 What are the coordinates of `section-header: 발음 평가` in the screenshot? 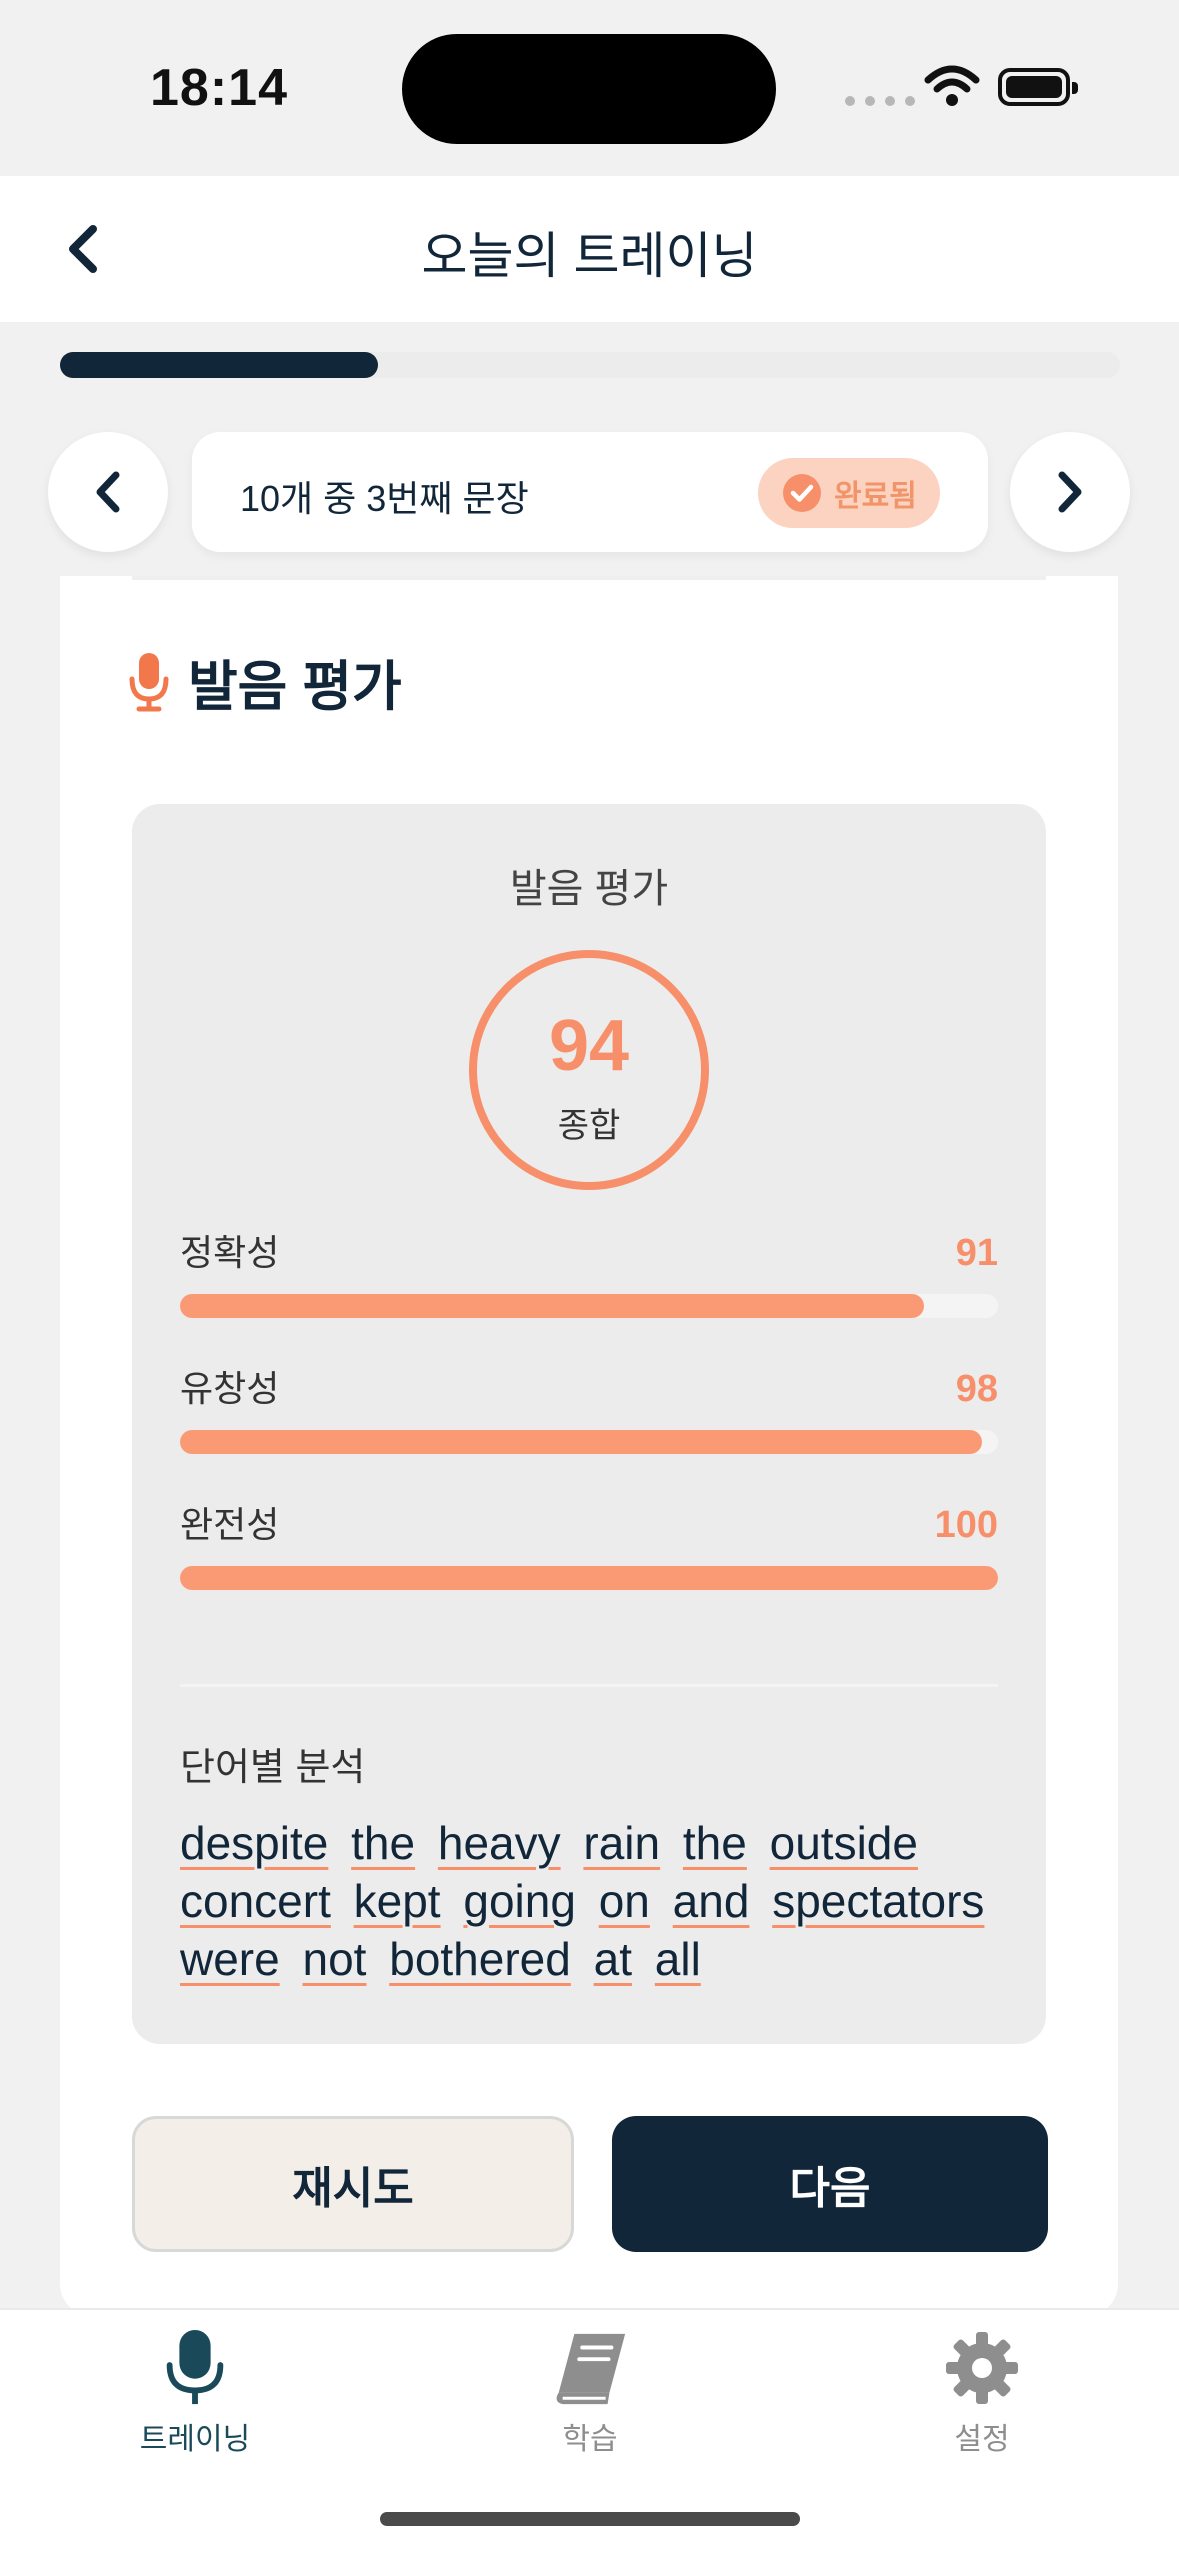 It's located at (265, 681).